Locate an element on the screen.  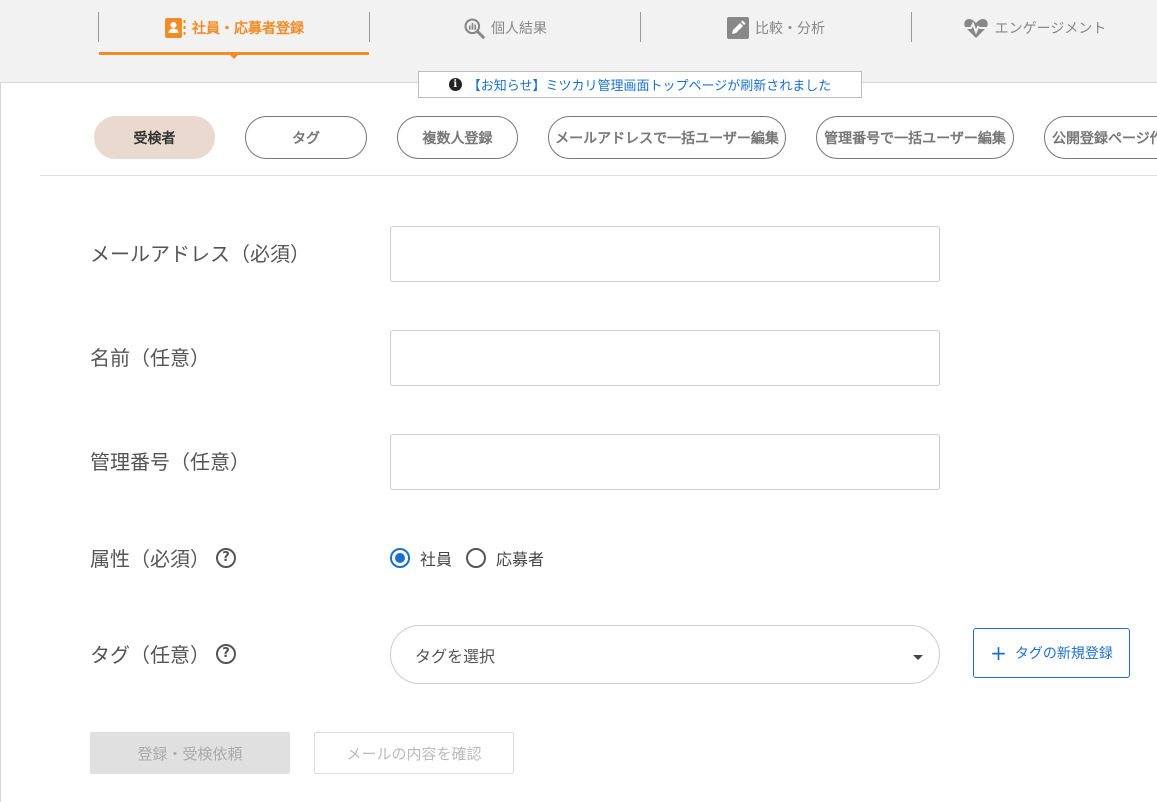
name-label-text: 名前（任意） is located at coordinates (150, 358).